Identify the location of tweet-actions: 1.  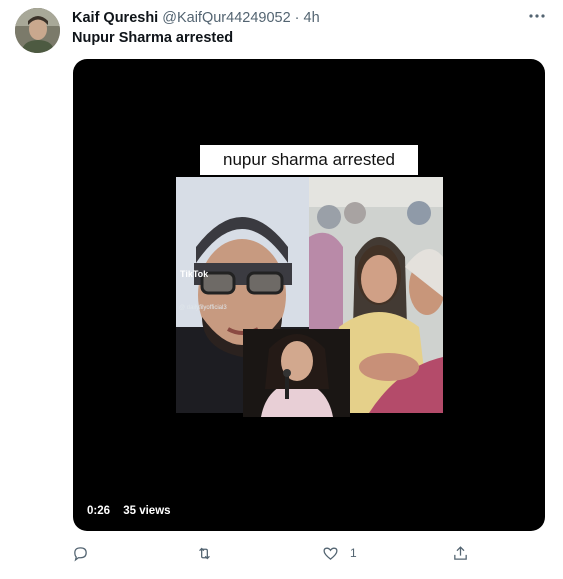
(281, 554).